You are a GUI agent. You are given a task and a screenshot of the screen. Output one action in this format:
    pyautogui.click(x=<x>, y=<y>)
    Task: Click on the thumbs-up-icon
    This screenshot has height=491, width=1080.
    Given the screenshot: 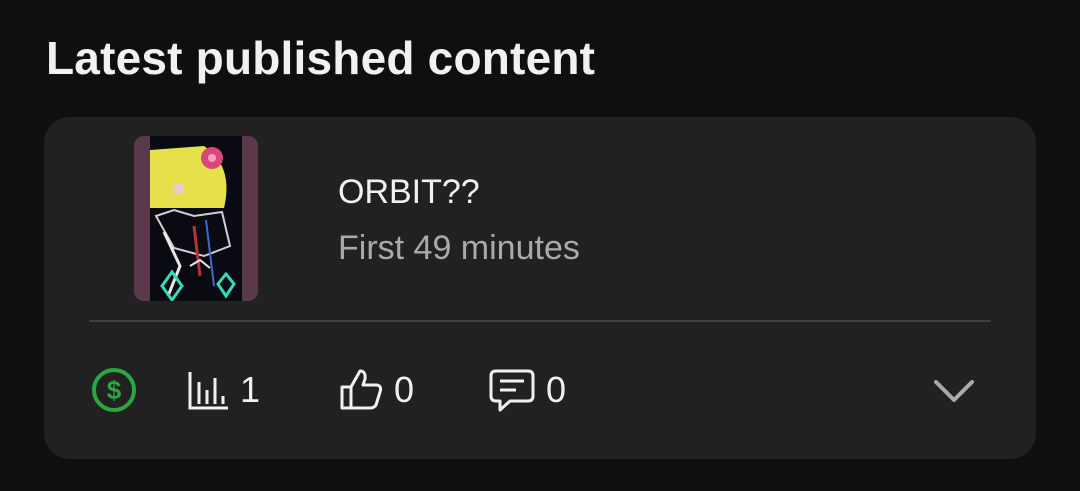 What is the action you would take?
    pyautogui.click(x=361, y=389)
    